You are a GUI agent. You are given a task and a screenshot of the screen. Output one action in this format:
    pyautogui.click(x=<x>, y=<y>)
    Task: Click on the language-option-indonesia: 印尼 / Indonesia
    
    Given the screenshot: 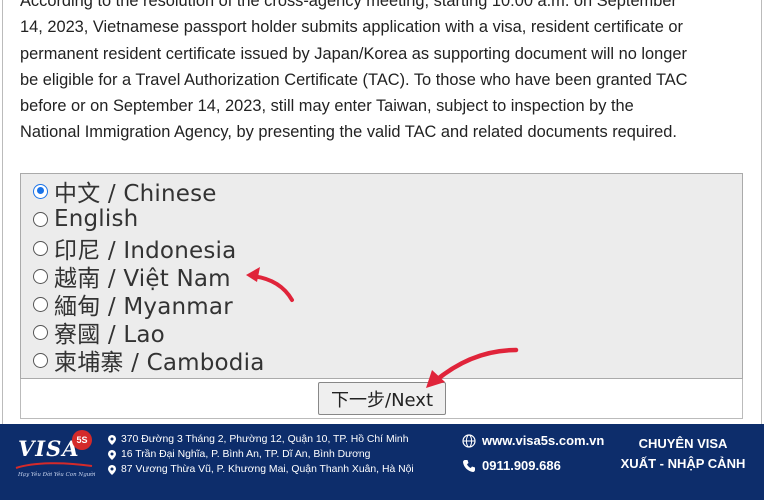 What is the action you would take?
    pyautogui.click(x=134, y=249)
    